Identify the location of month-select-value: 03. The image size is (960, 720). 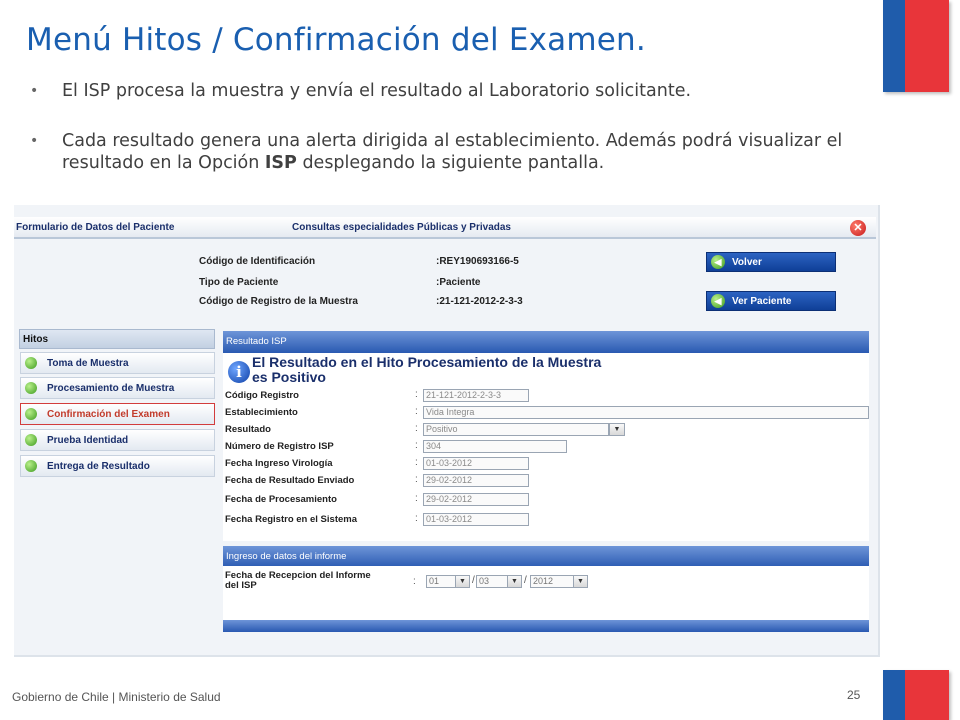
(484, 581).